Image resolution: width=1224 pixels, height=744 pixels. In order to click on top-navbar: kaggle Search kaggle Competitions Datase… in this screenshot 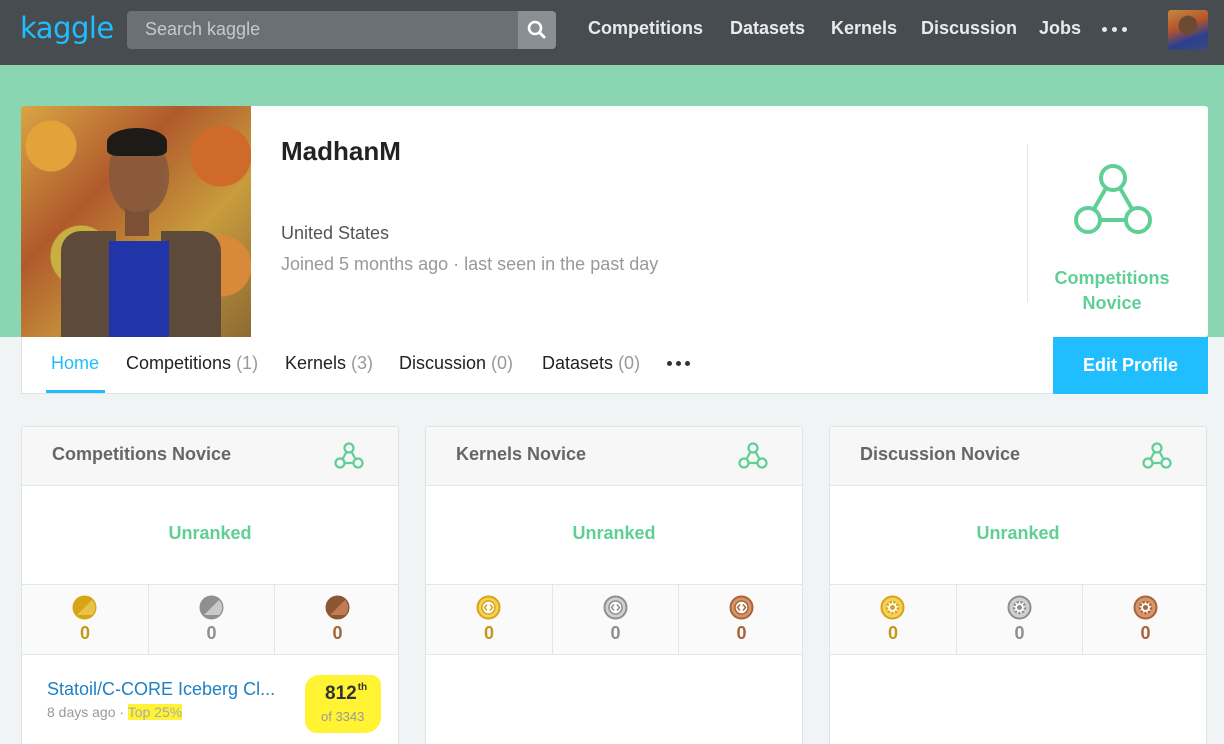, I will do `click(612, 32)`.